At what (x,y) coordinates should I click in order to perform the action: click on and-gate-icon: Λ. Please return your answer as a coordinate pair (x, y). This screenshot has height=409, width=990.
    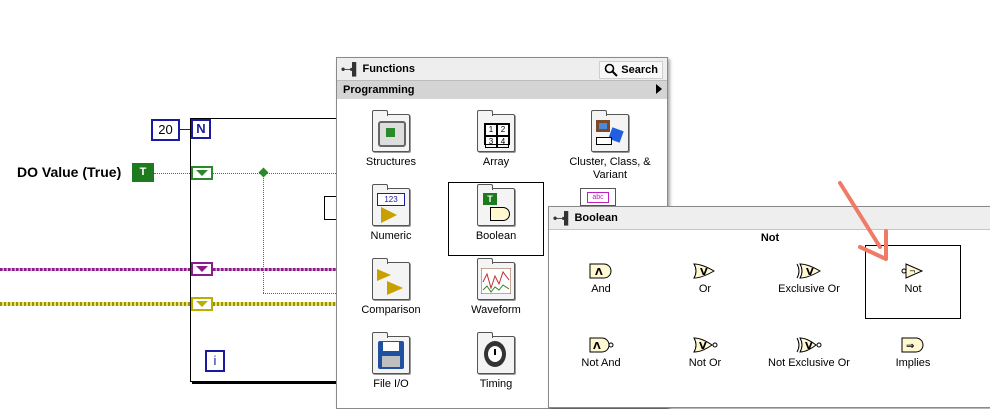
    Looking at the image, I should click on (600, 271).